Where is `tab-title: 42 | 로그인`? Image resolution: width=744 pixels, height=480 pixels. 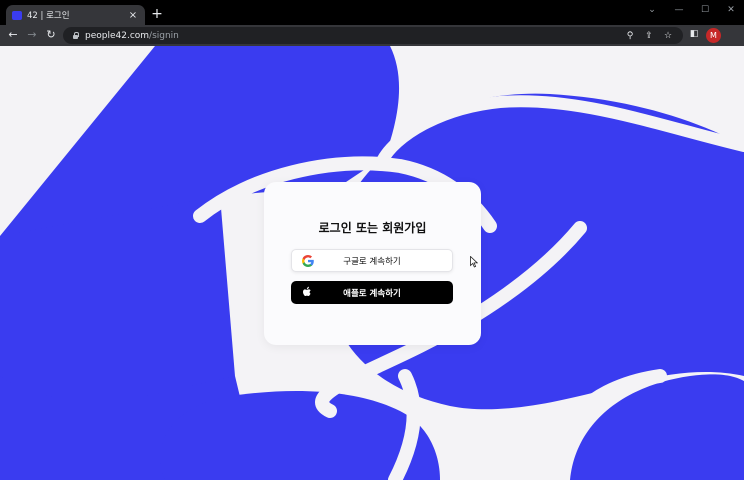 tab-title: 42 | 로그인 is located at coordinates (48, 16).